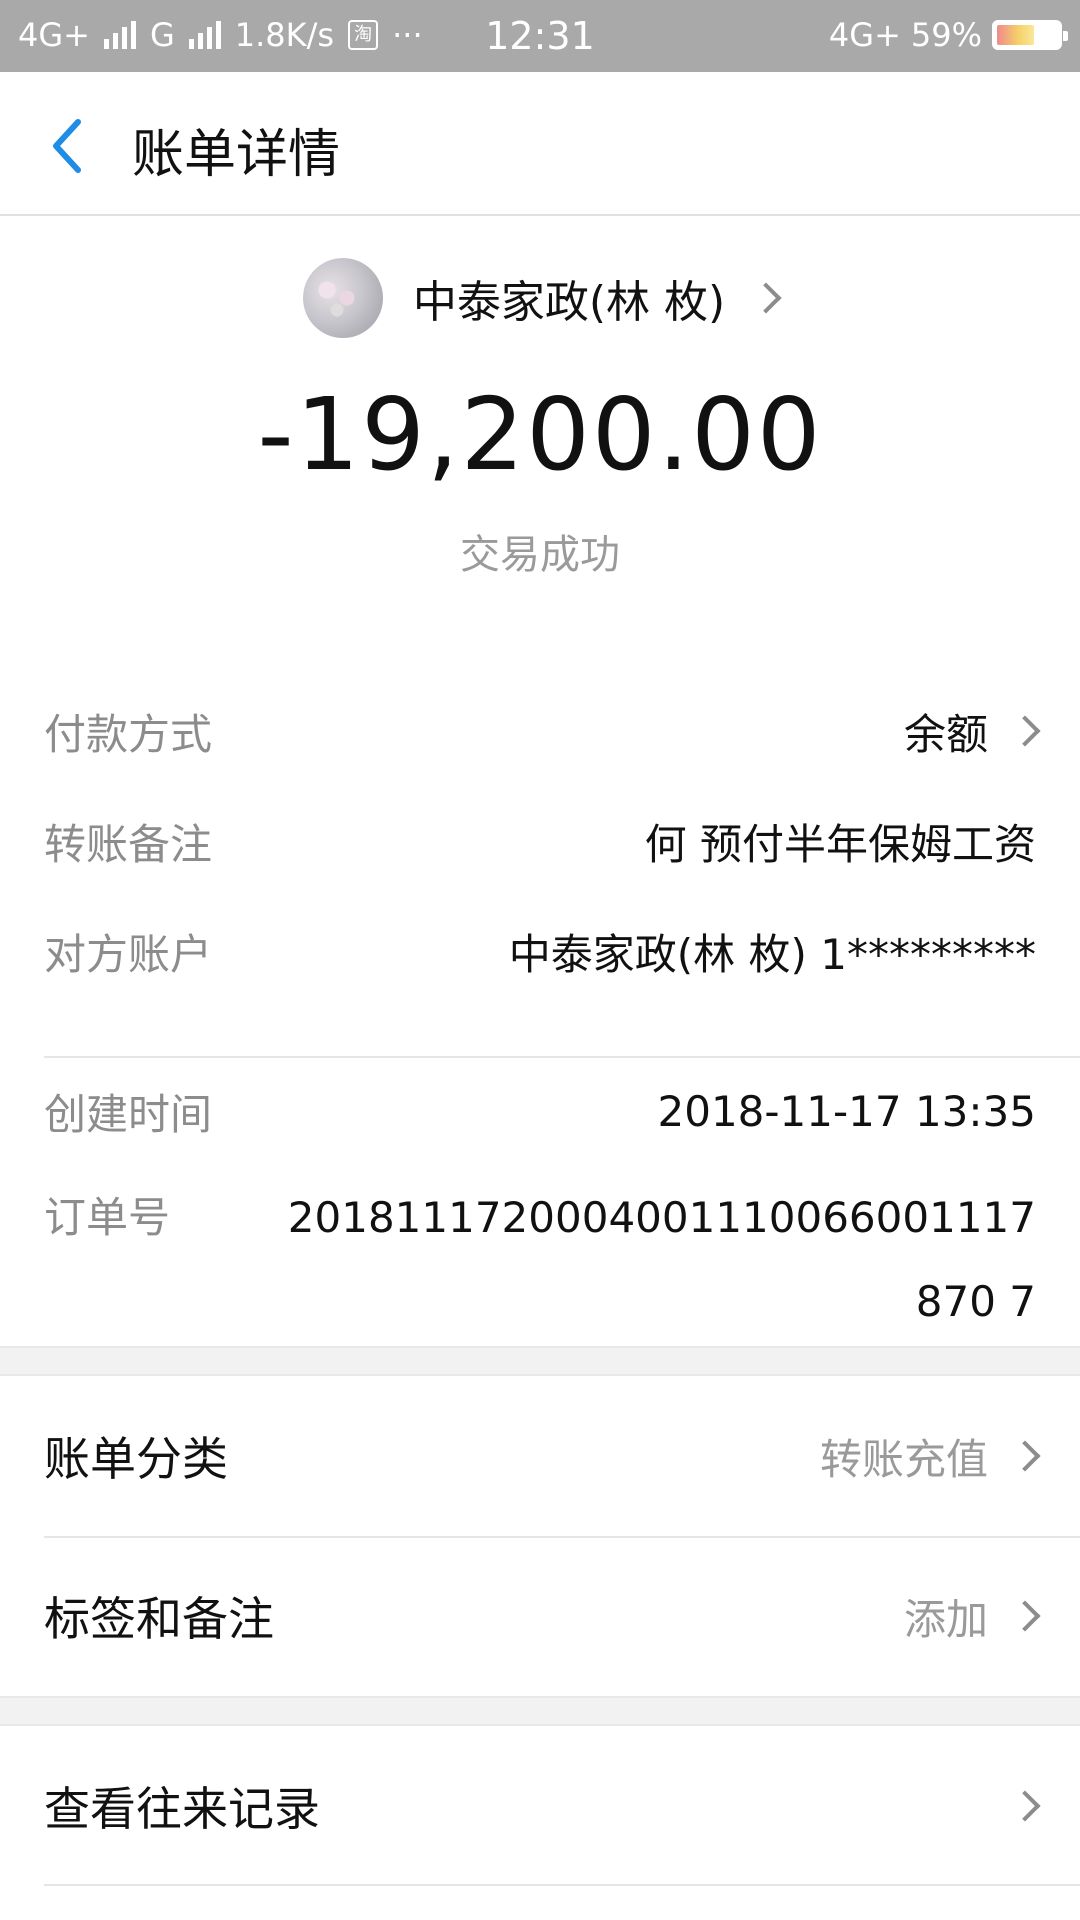 Image resolution: width=1080 pixels, height=1920 pixels. I want to click on bill-category-right: 转账充值, so click(930, 1456).